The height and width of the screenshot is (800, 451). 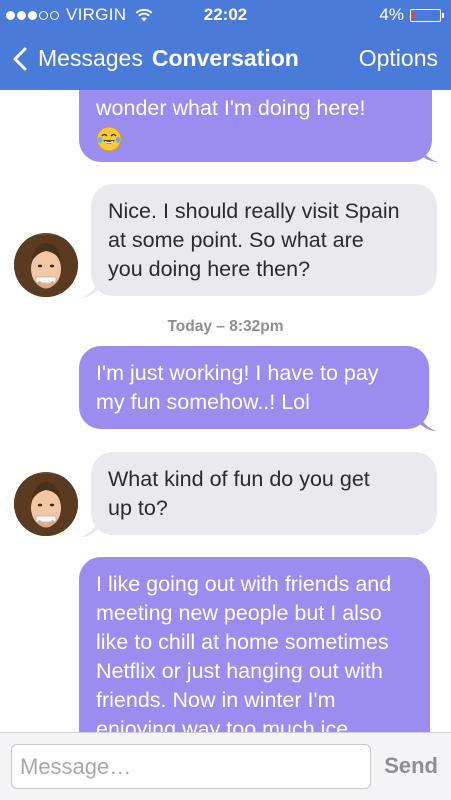 I want to click on options-button: Options, so click(x=398, y=58).